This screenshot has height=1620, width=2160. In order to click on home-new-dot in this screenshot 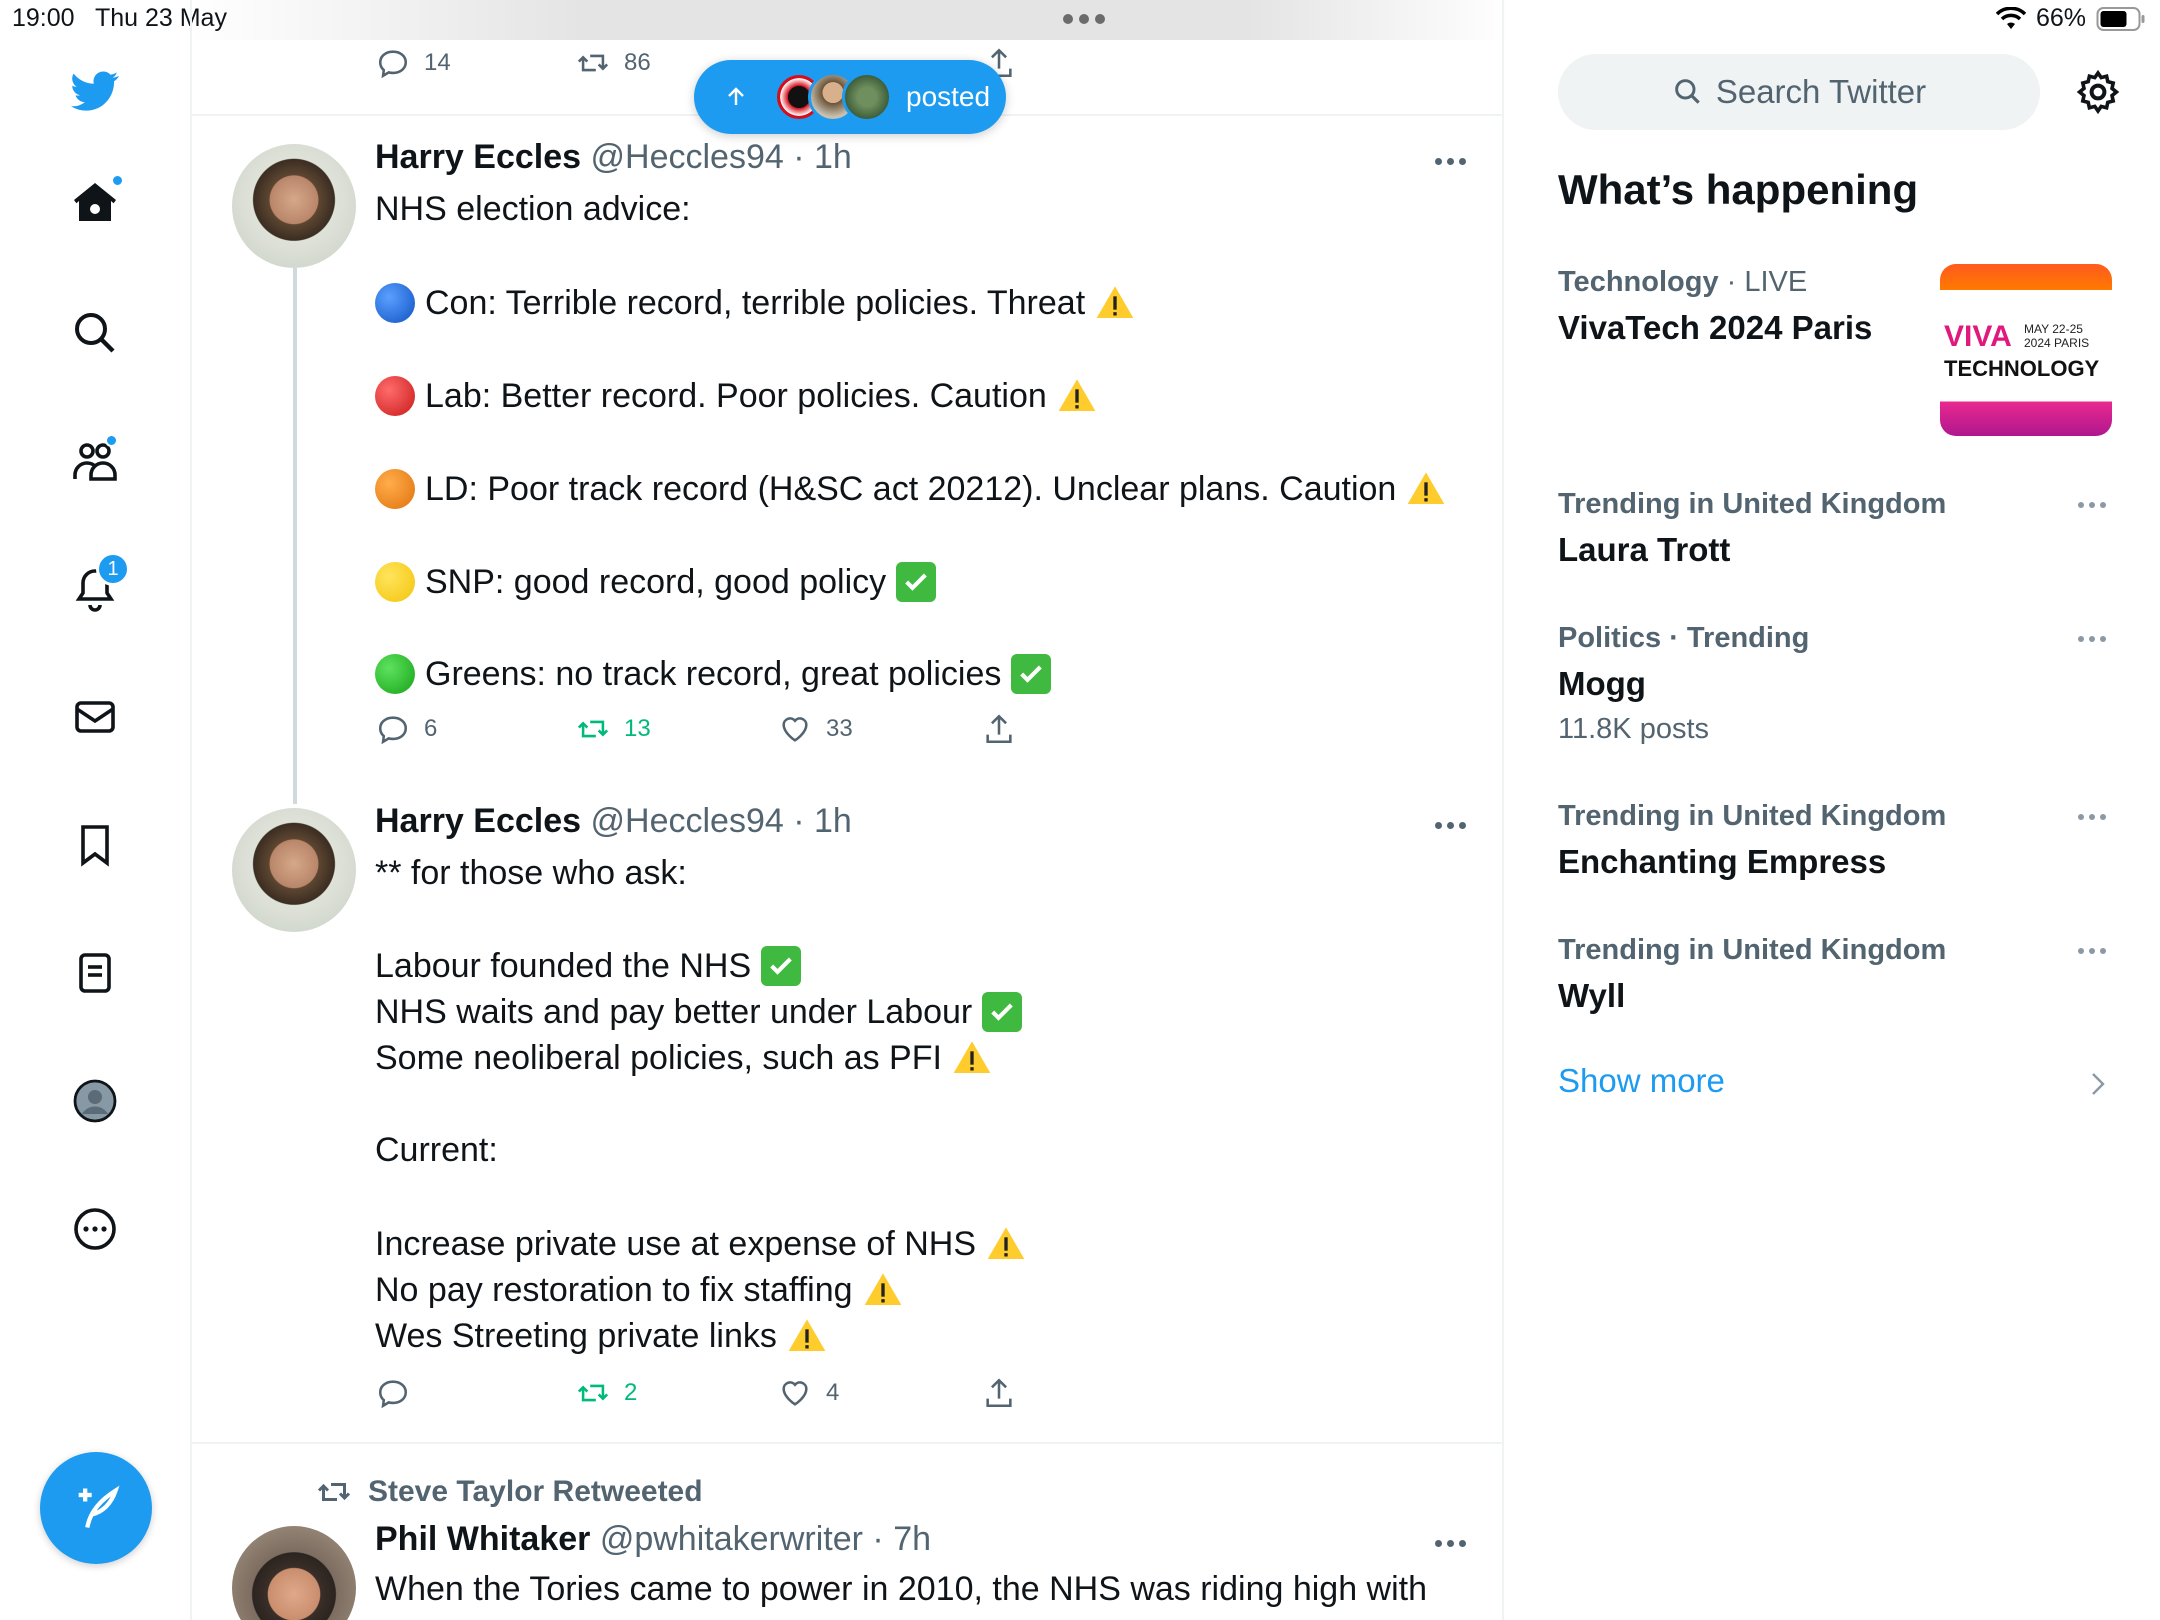, I will do `click(117, 180)`.